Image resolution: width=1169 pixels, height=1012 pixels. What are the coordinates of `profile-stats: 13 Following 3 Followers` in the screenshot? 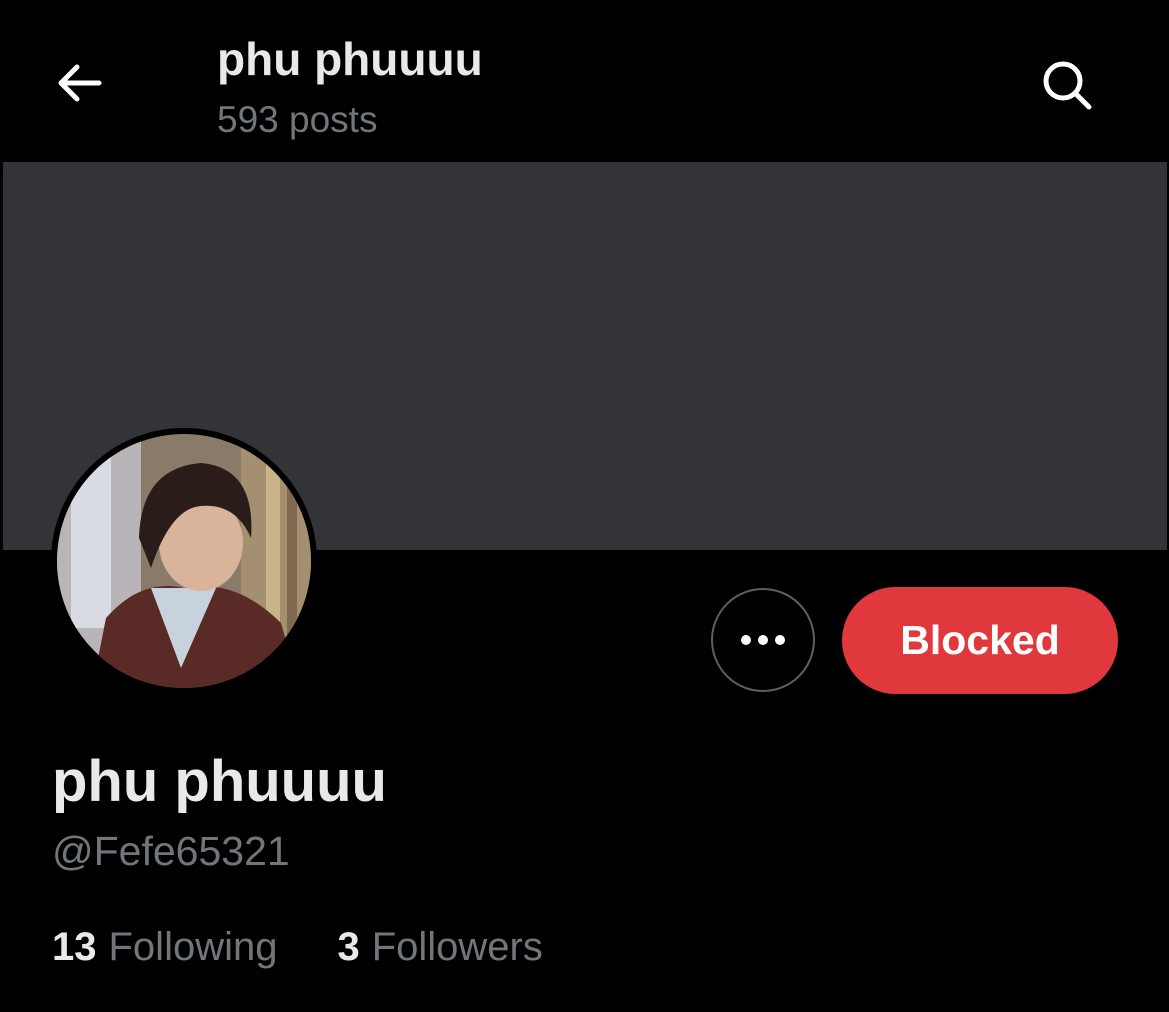 It's located at (297, 947).